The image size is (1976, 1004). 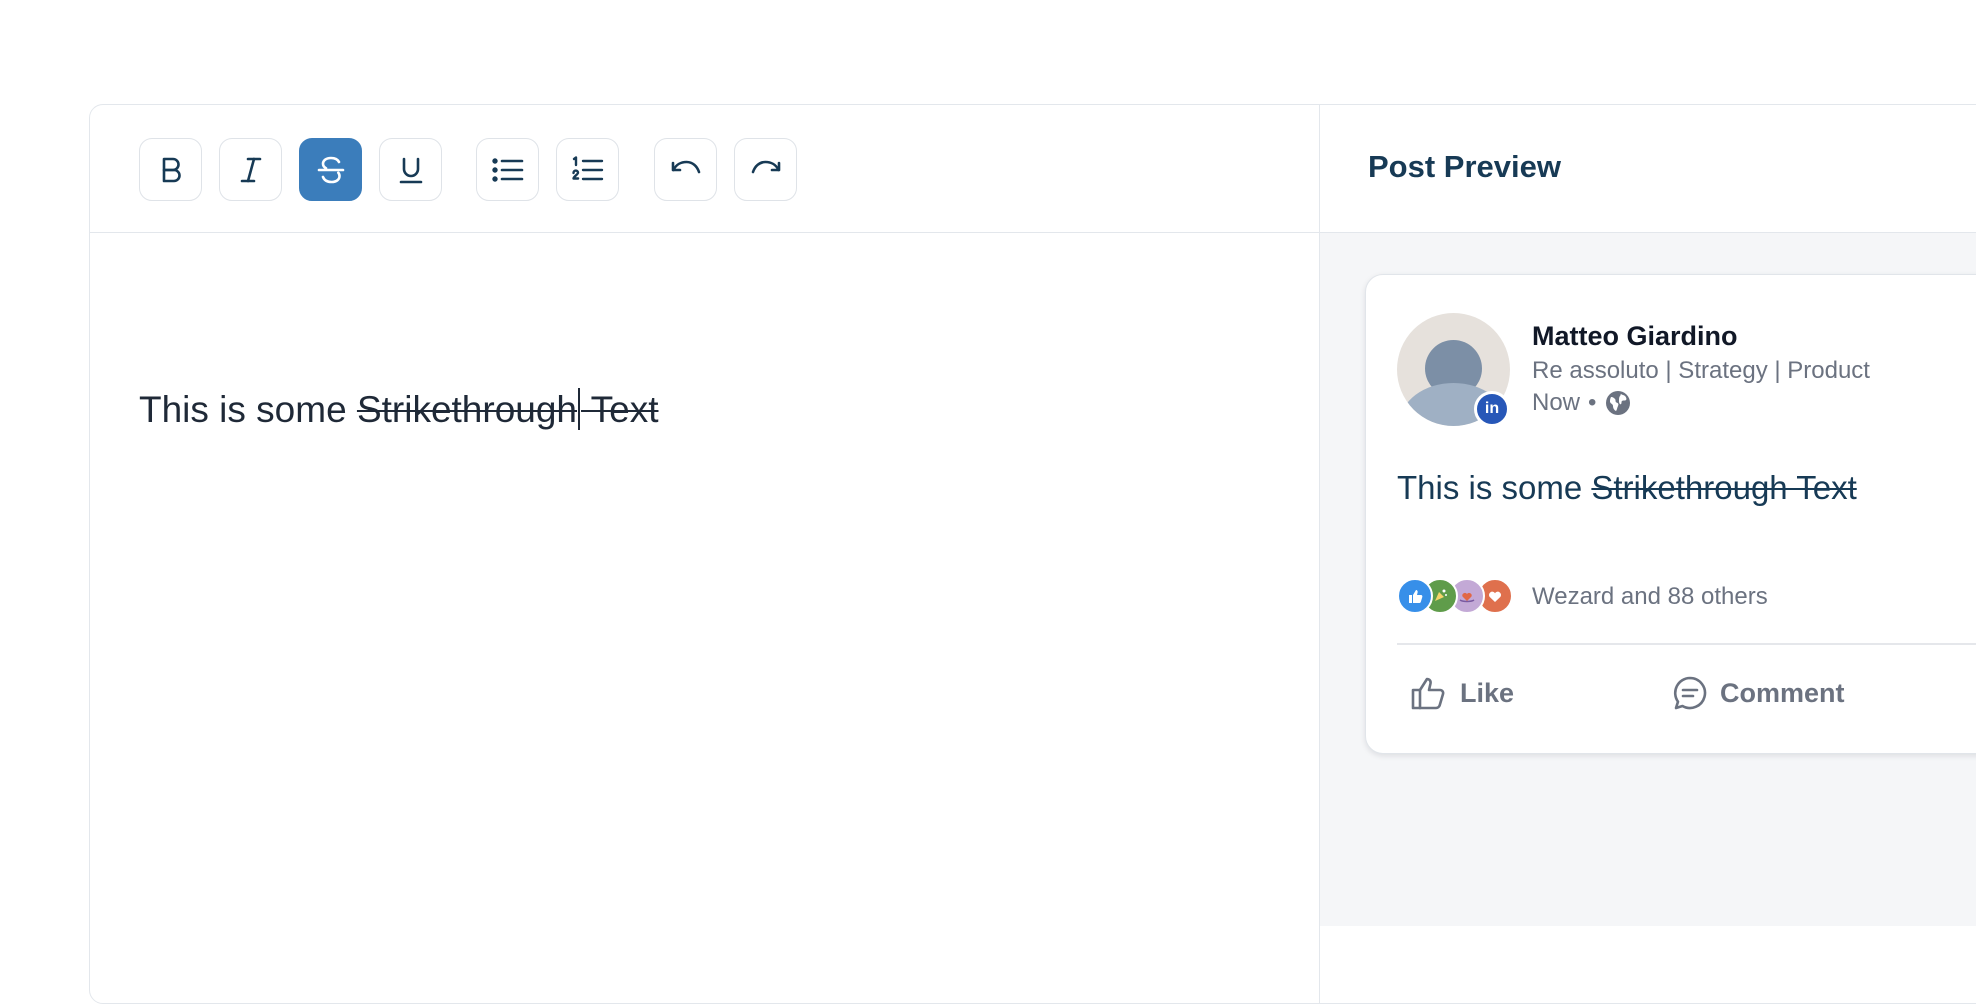 I want to click on formatting-toolbar, so click(x=704, y=169).